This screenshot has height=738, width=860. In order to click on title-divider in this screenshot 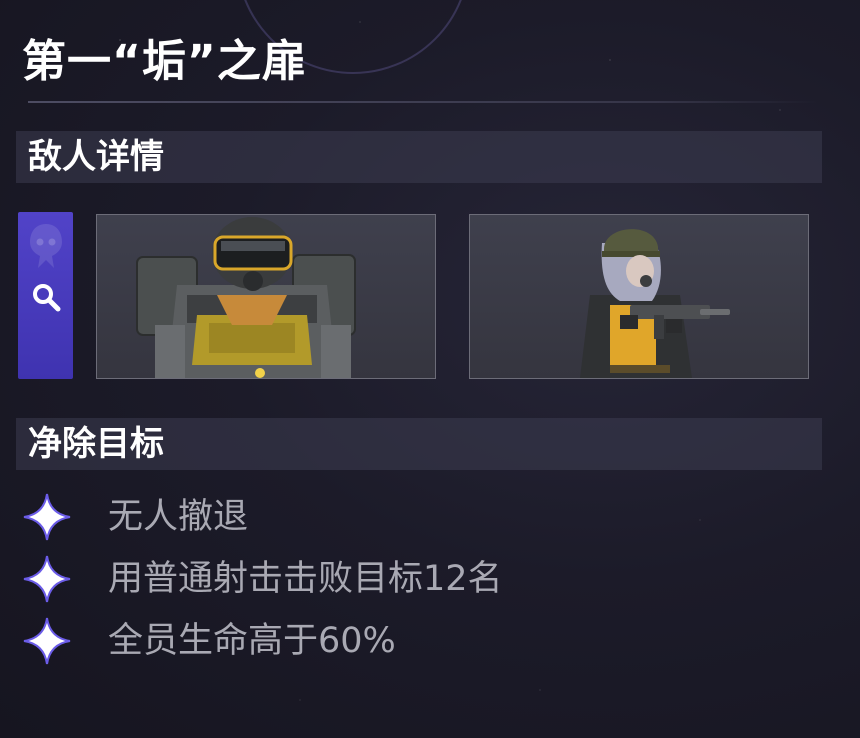, I will do `click(423, 102)`.